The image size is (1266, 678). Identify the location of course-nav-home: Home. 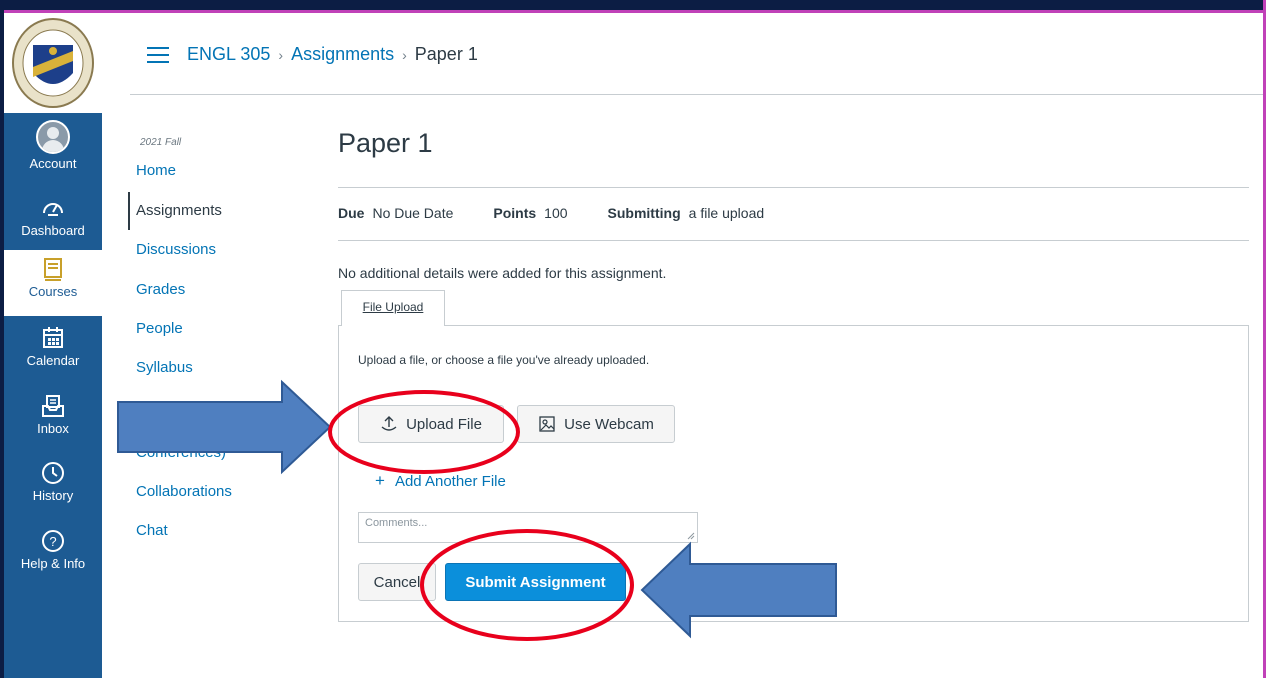
(156, 170).